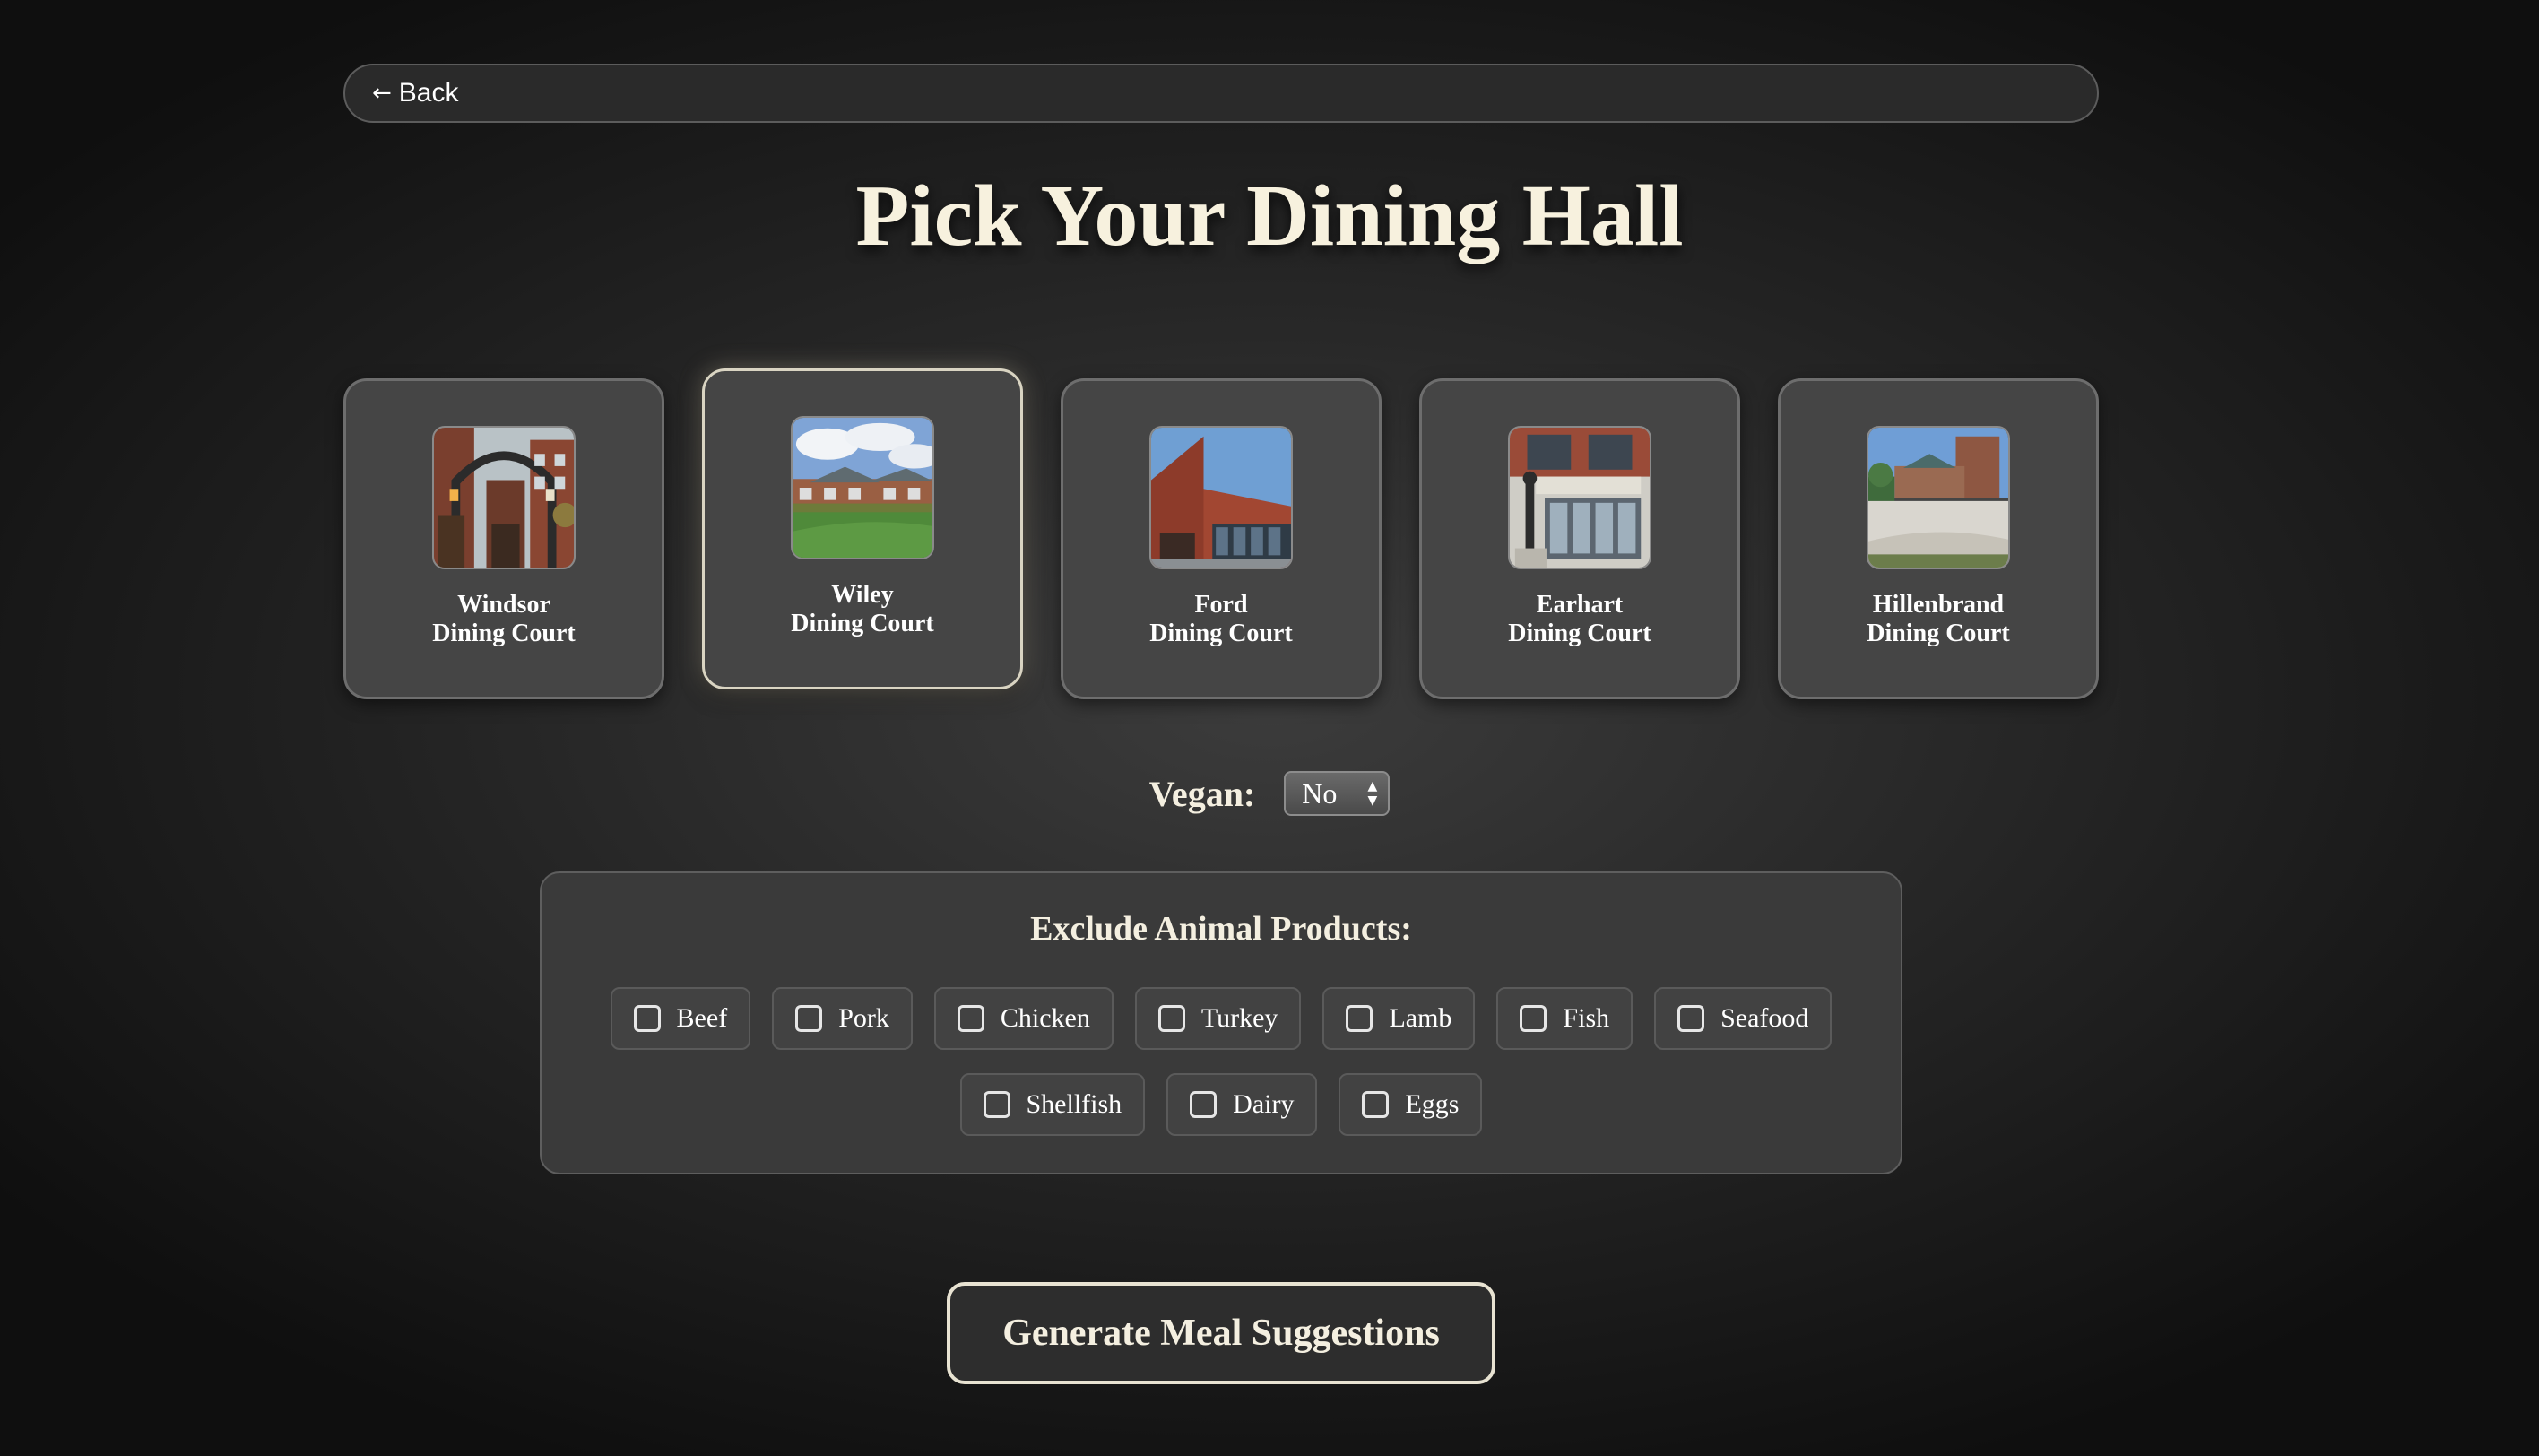 The height and width of the screenshot is (1456, 2539). I want to click on earhart-photo, so click(1579, 498).